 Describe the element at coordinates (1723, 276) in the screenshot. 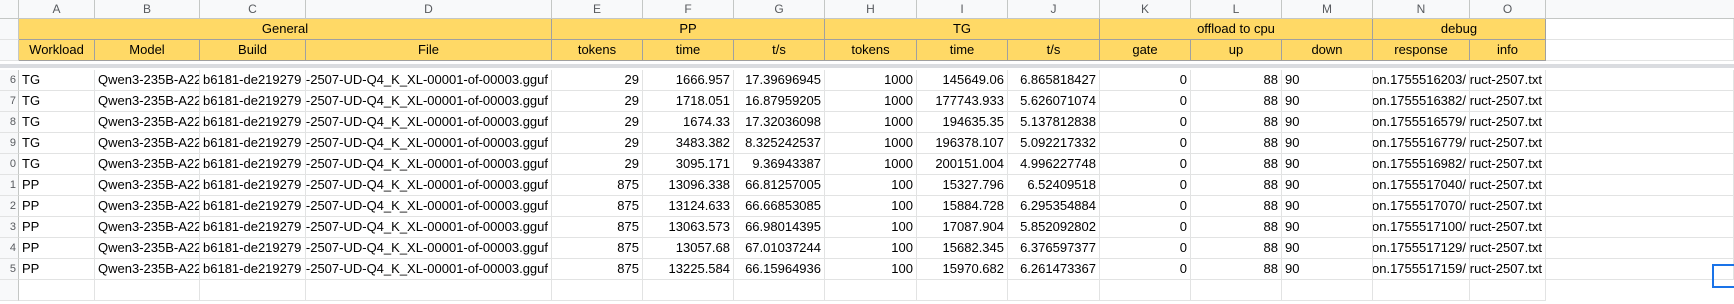

I see `selected-cell` at that location.